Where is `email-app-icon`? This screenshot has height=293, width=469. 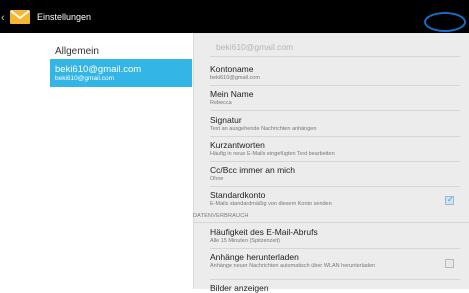 email-app-icon is located at coordinates (20, 17).